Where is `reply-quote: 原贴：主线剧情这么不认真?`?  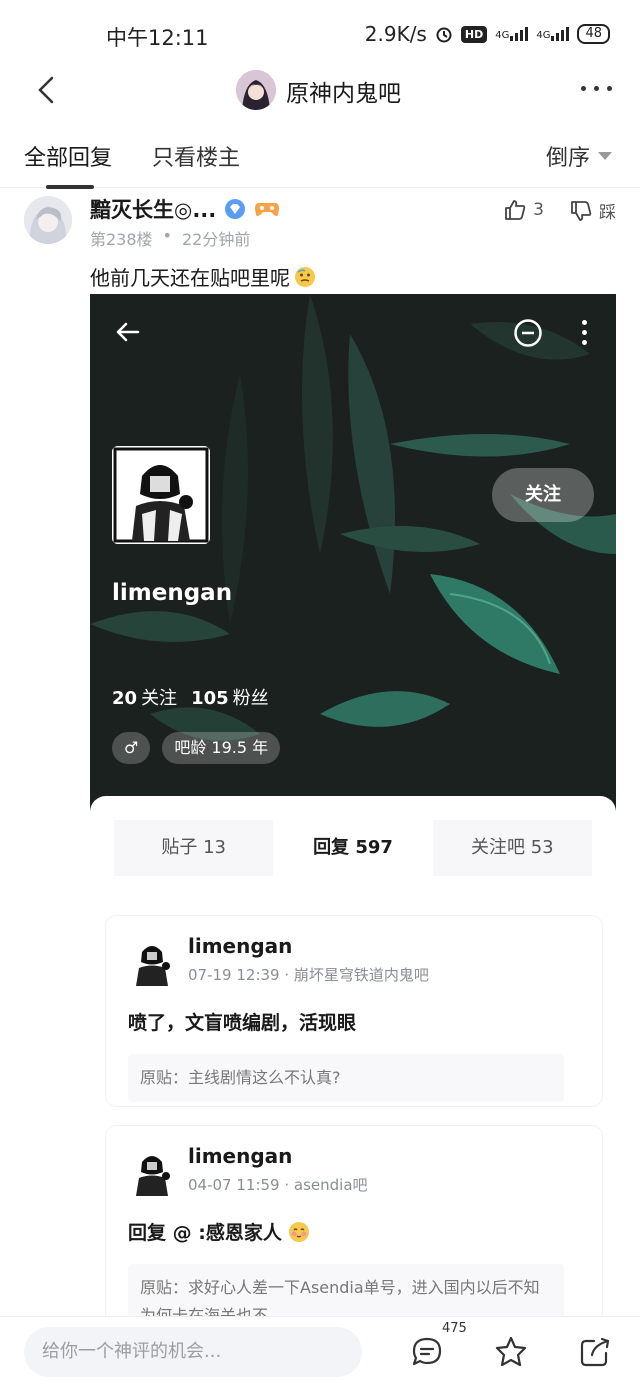
reply-quote: 原贴：主线剧情这么不认真? is located at coordinates (346, 1078).